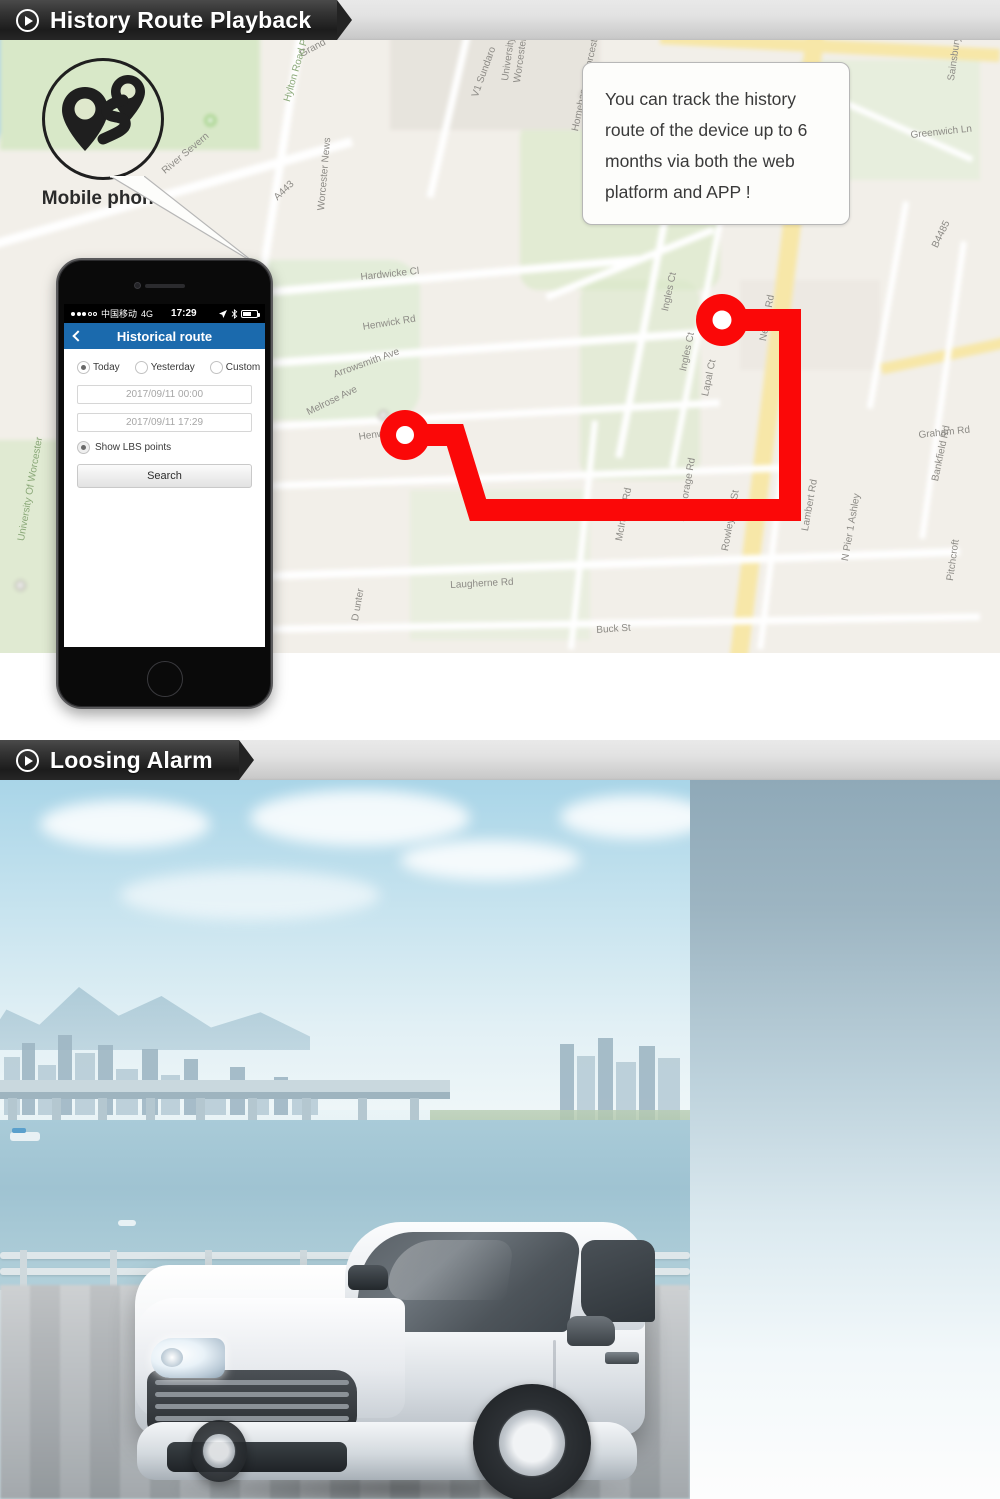  I want to click on bluetooth-icon, so click(234, 313).